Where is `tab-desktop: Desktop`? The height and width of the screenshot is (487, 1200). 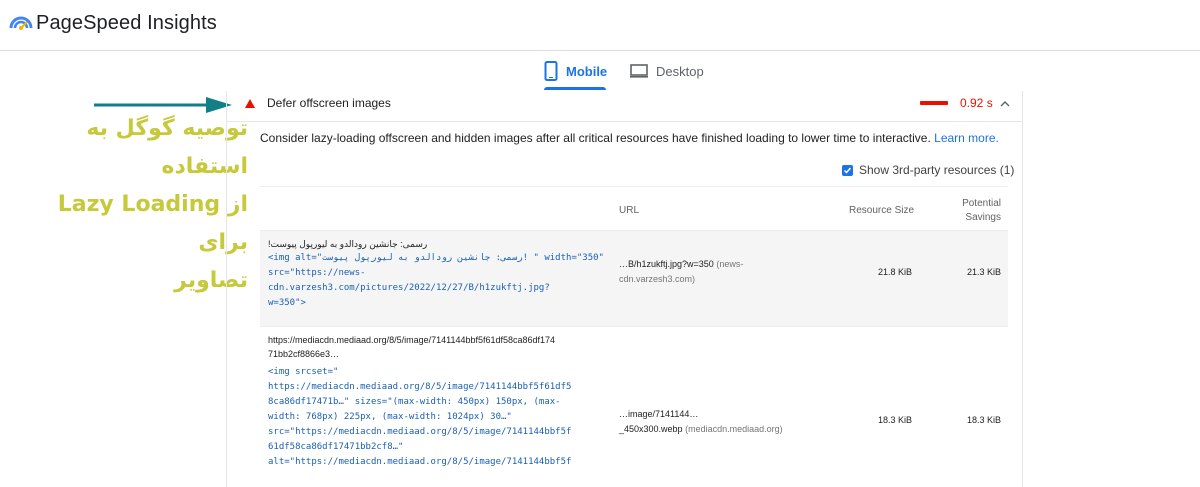
tab-desktop: Desktop is located at coordinates (667, 71).